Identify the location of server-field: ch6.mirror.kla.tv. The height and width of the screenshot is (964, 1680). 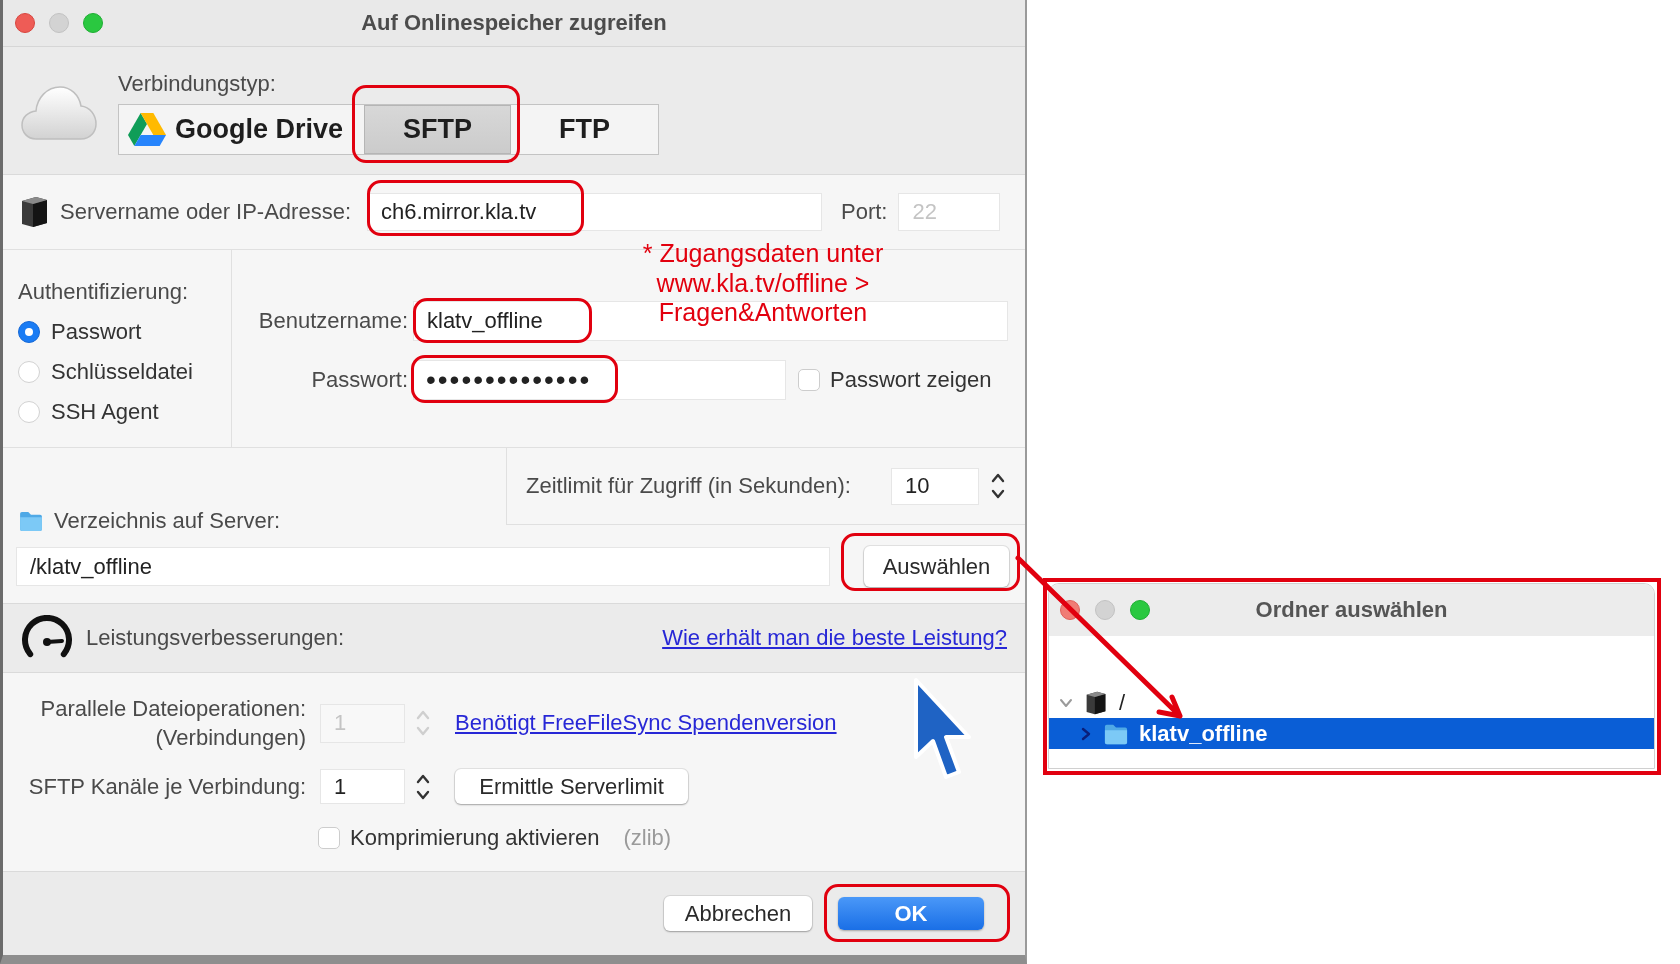
(594, 212).